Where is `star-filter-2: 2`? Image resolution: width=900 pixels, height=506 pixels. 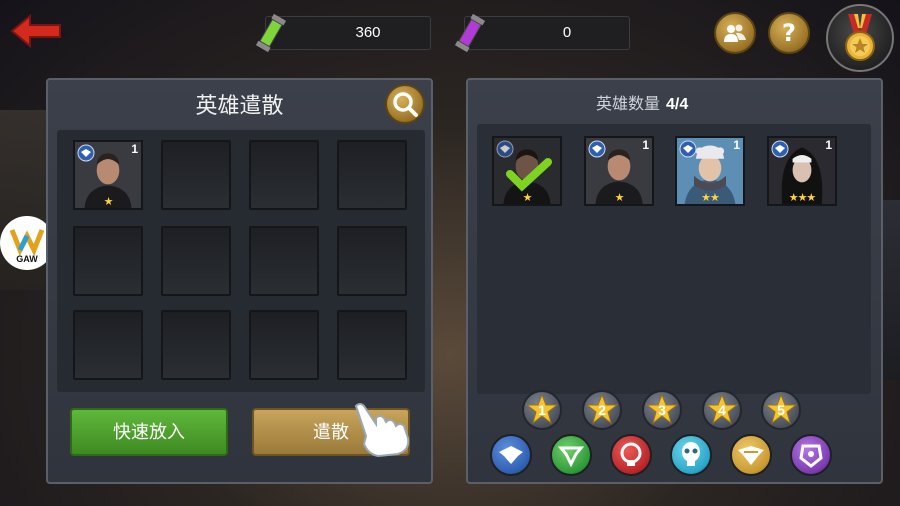
star-filter-2: 2 is located at coordinates (602, 410).